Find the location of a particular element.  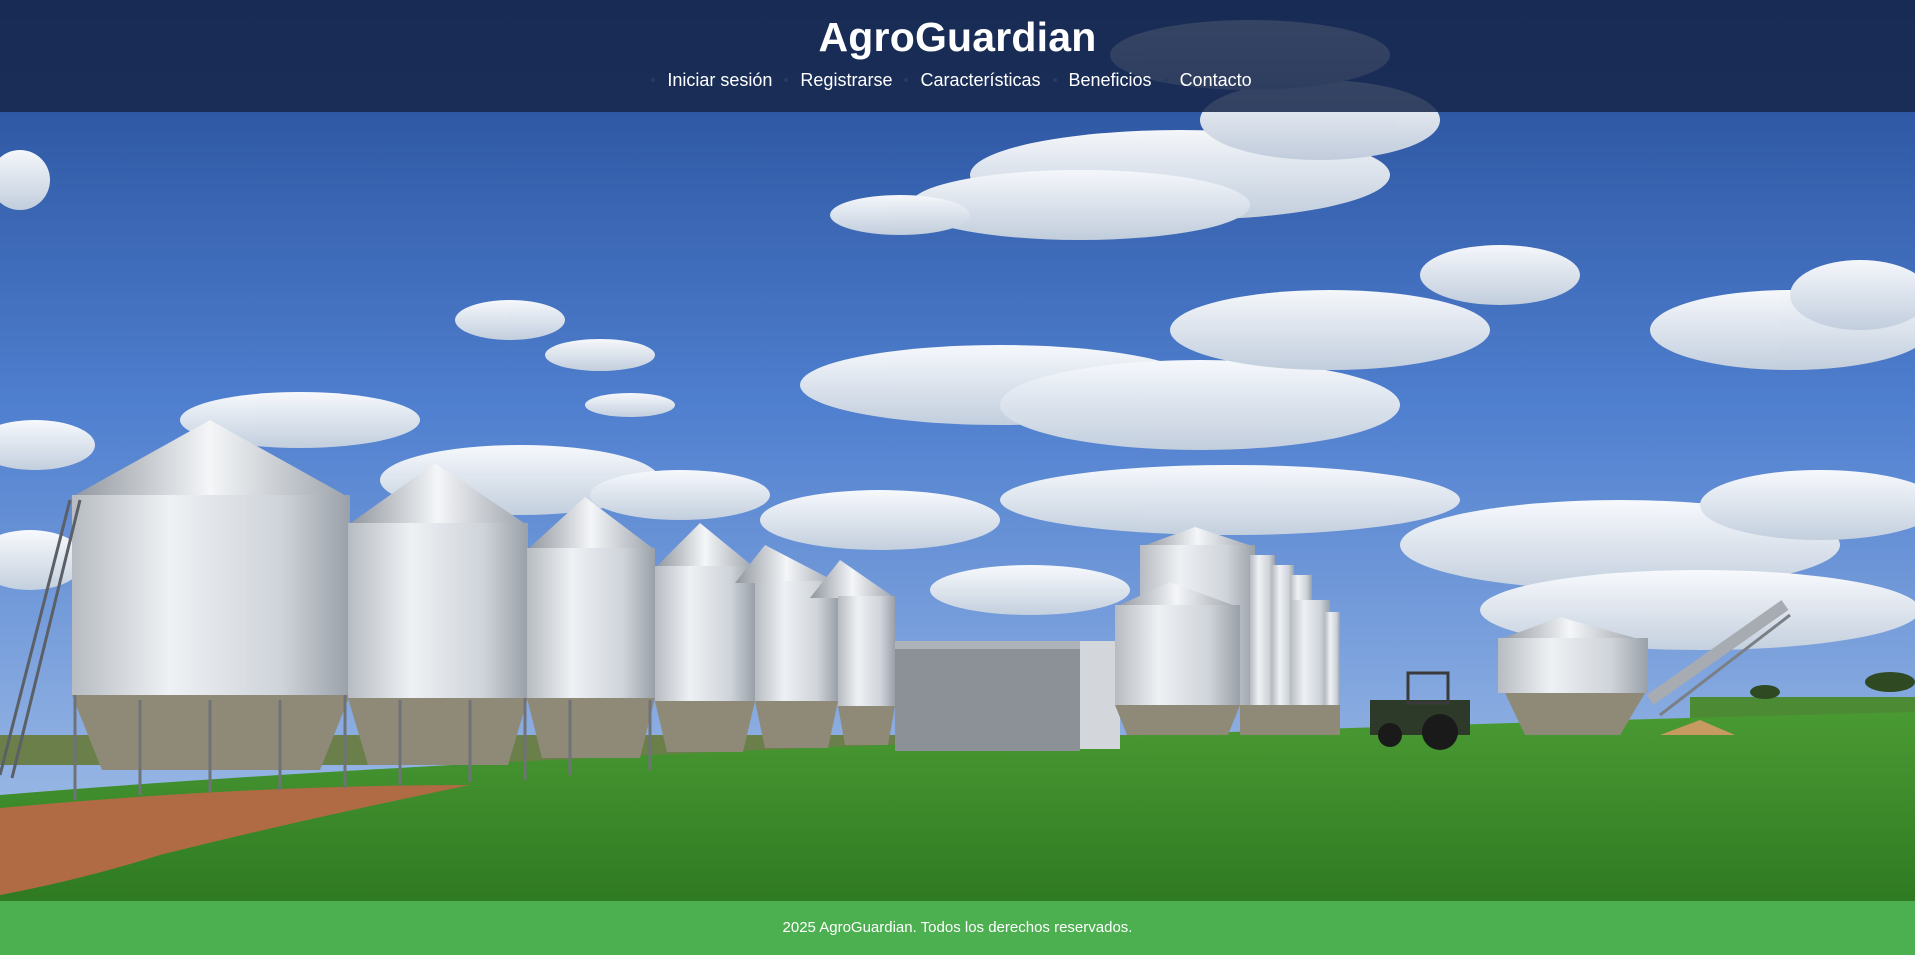

nav-item-label: Beneficios is located at coordinates (1110, 80).